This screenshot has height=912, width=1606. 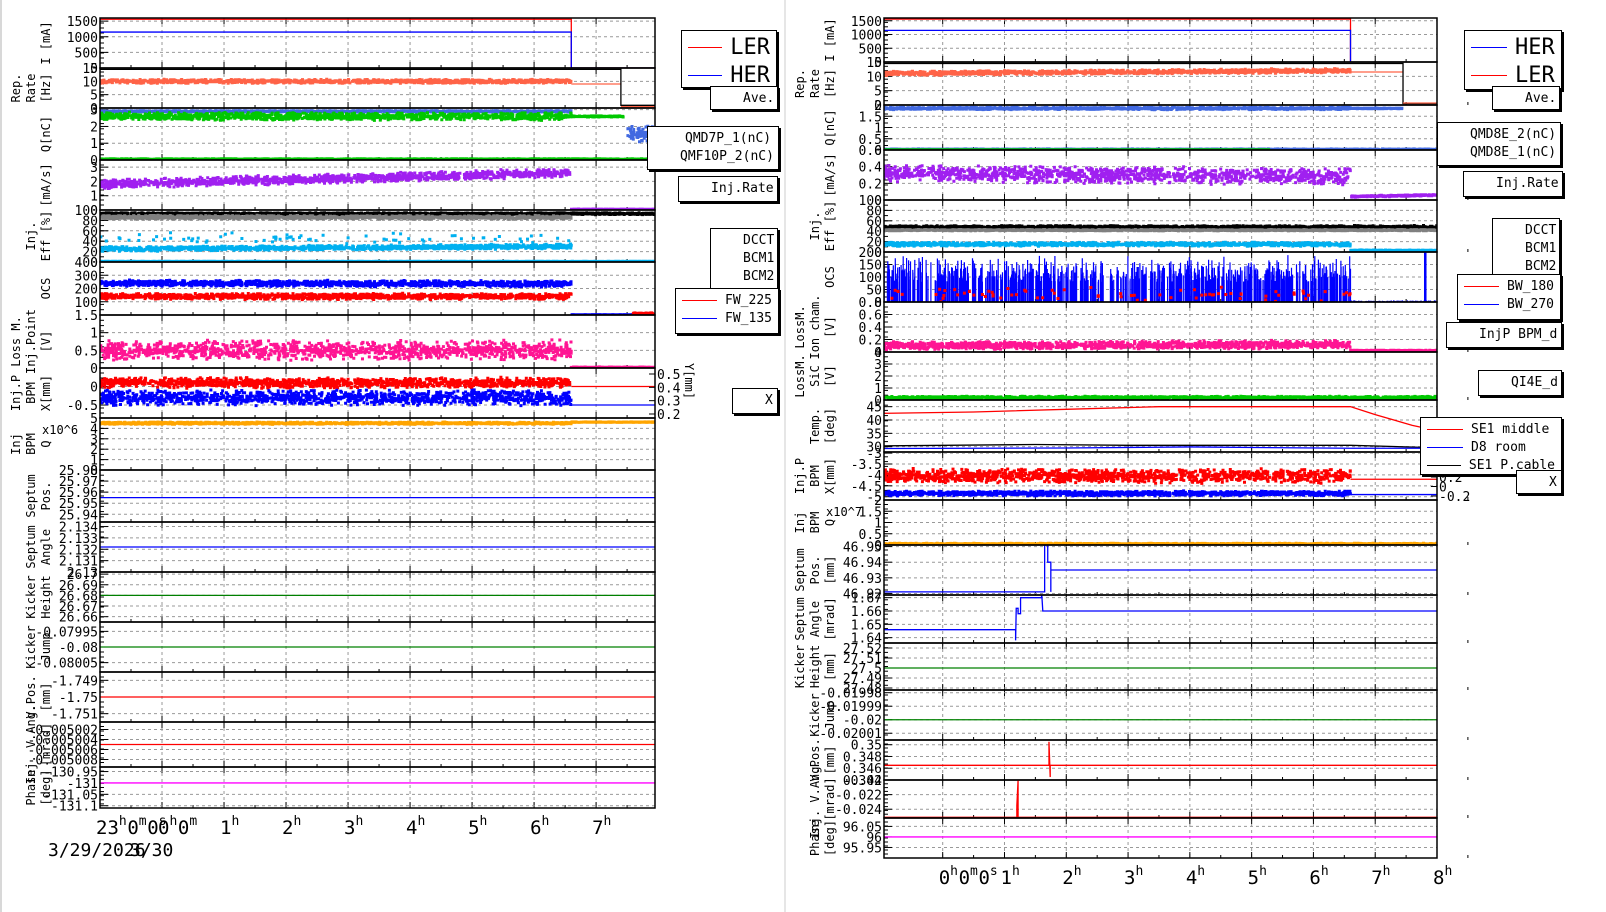 What do you see at coordinates (349, 828) in the screenshot?
I see `tick-number: 3` at bounding box center [349, 828].